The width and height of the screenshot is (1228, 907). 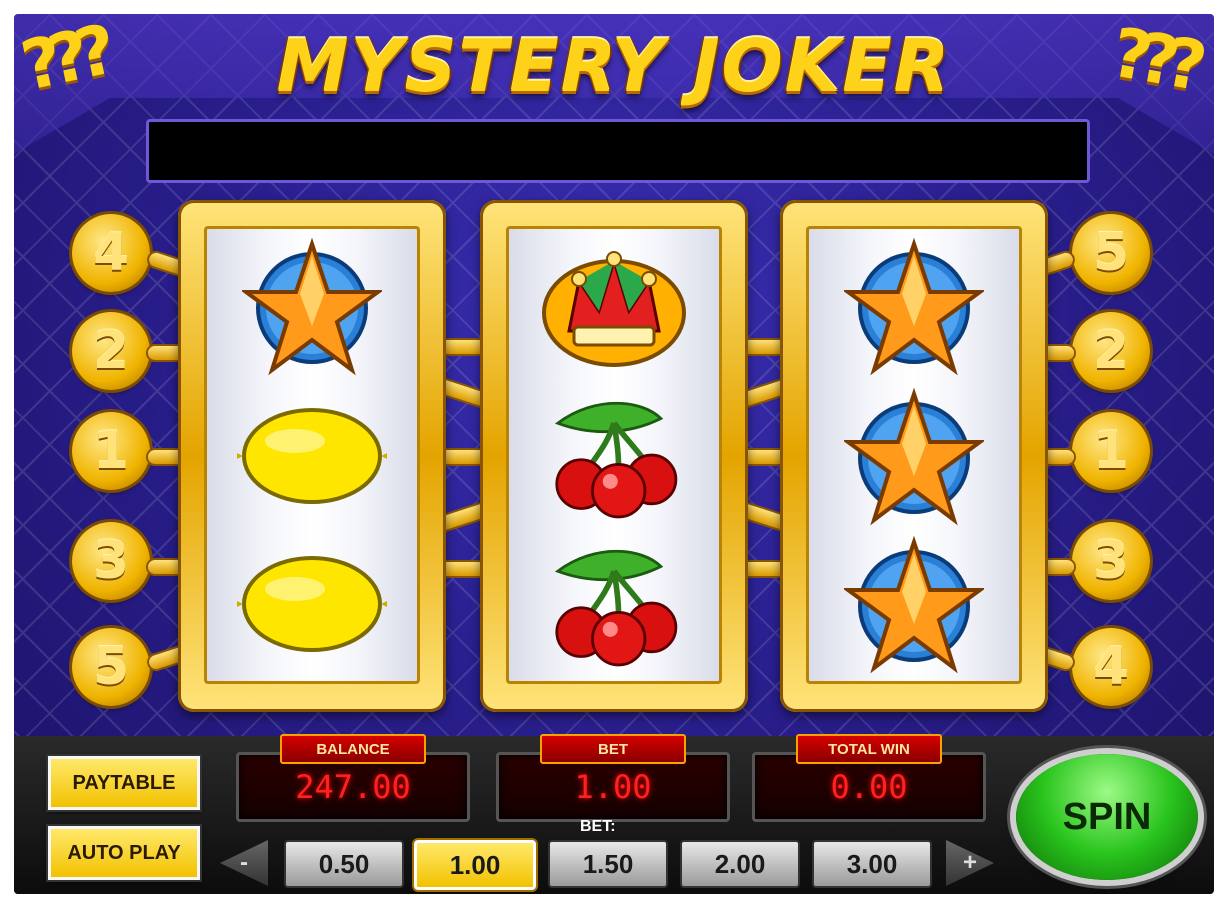 What do you see at coordinates (1111, 561) in the screenshot?
I see `payline-badge-right-4: 3` at bounding box center [1111, 561].